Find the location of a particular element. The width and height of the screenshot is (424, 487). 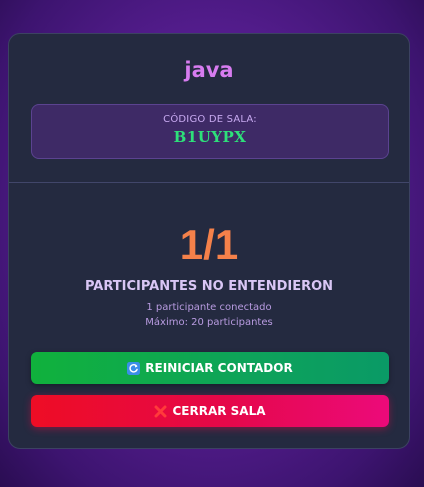

close-icon is located at coordinates (160, 411).